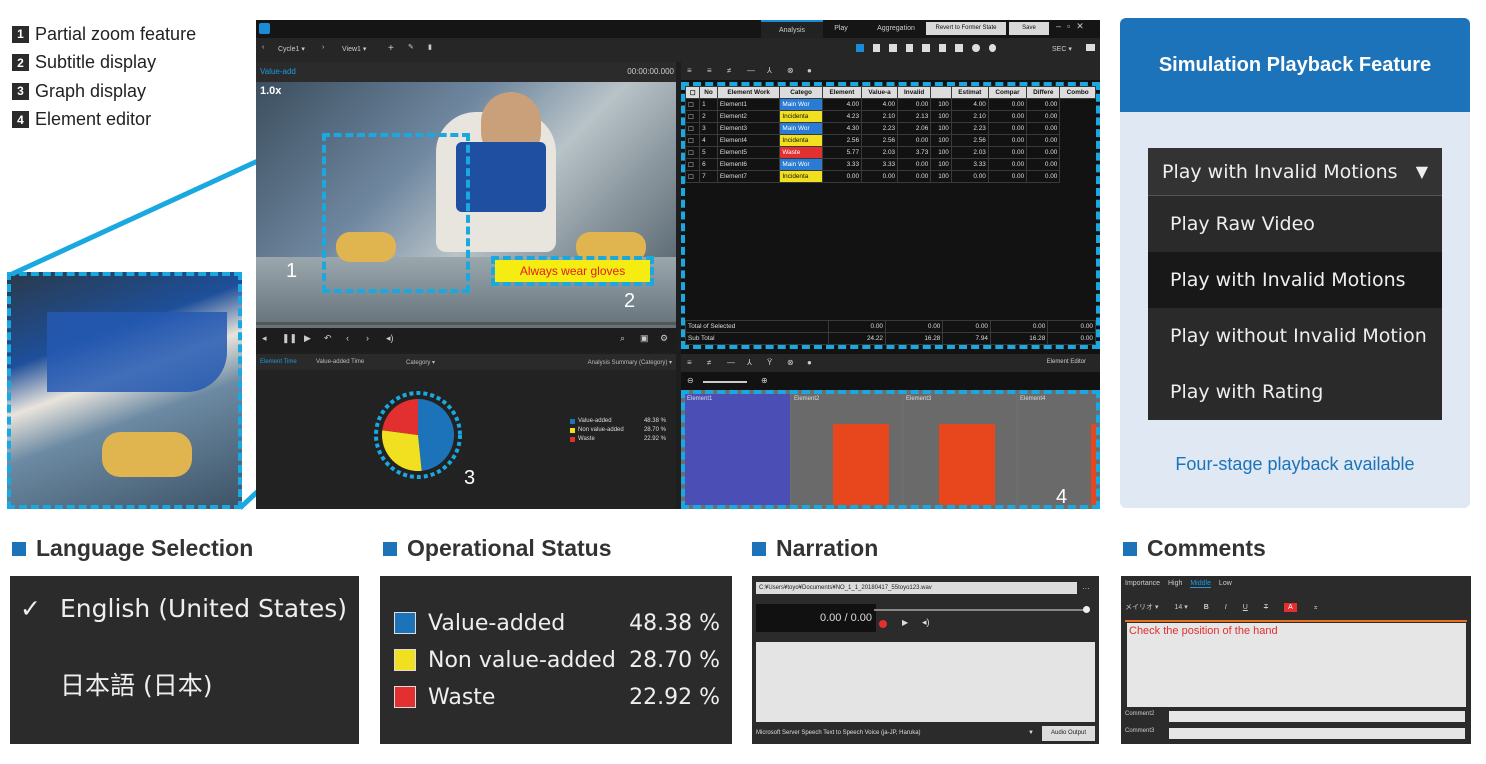 Image resolution: width=1486 pixels, height=764 pixels. Describe the element at coordinates (630, 362) in the screenshot. I see `summary-select: Analysis Summary (Category) ▾` at that location.